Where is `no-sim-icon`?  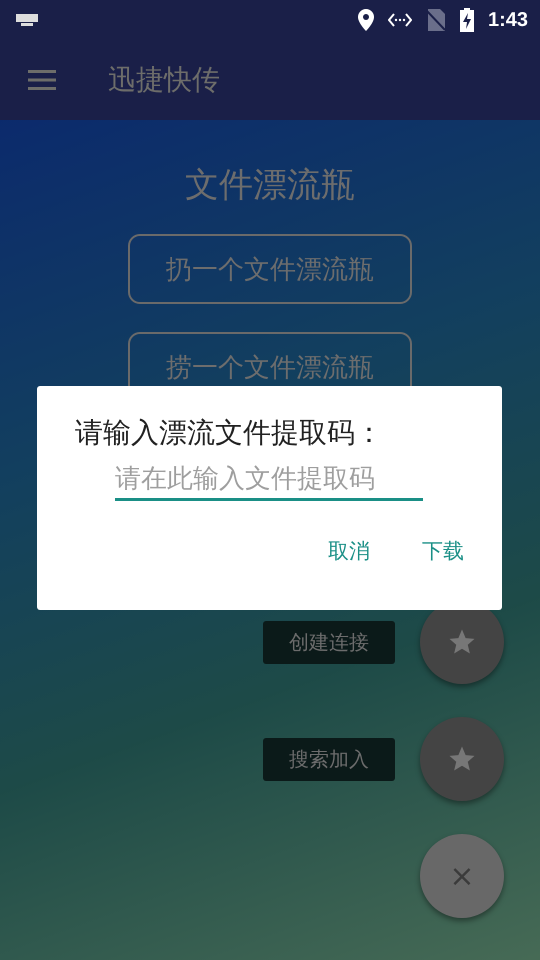 no-sim-icon is located at coordinates (436, 20).